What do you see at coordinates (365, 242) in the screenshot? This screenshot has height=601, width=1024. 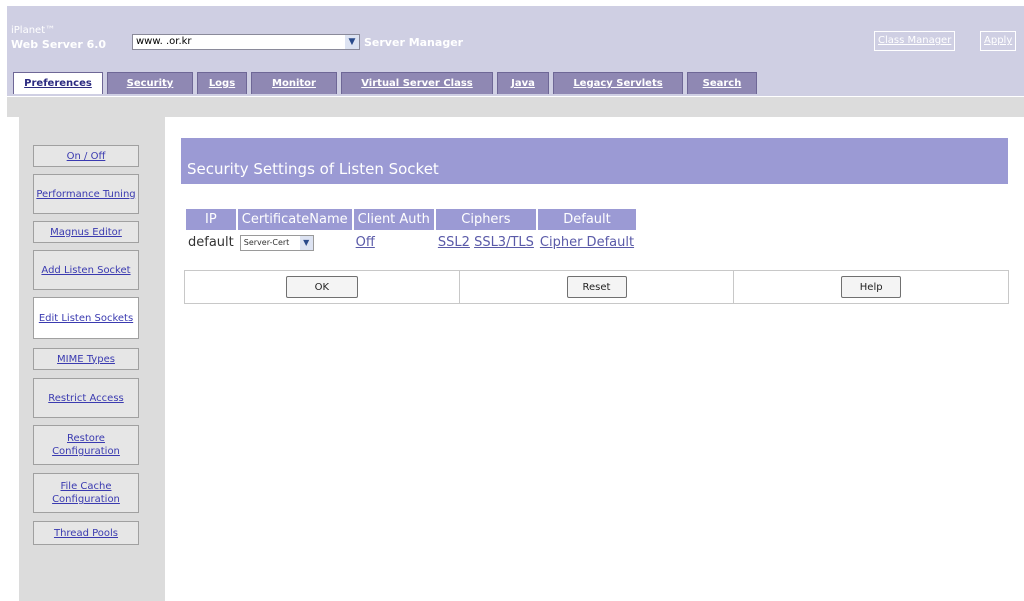 I see `client-auth-link: Off` at bounding box center [365, 242].